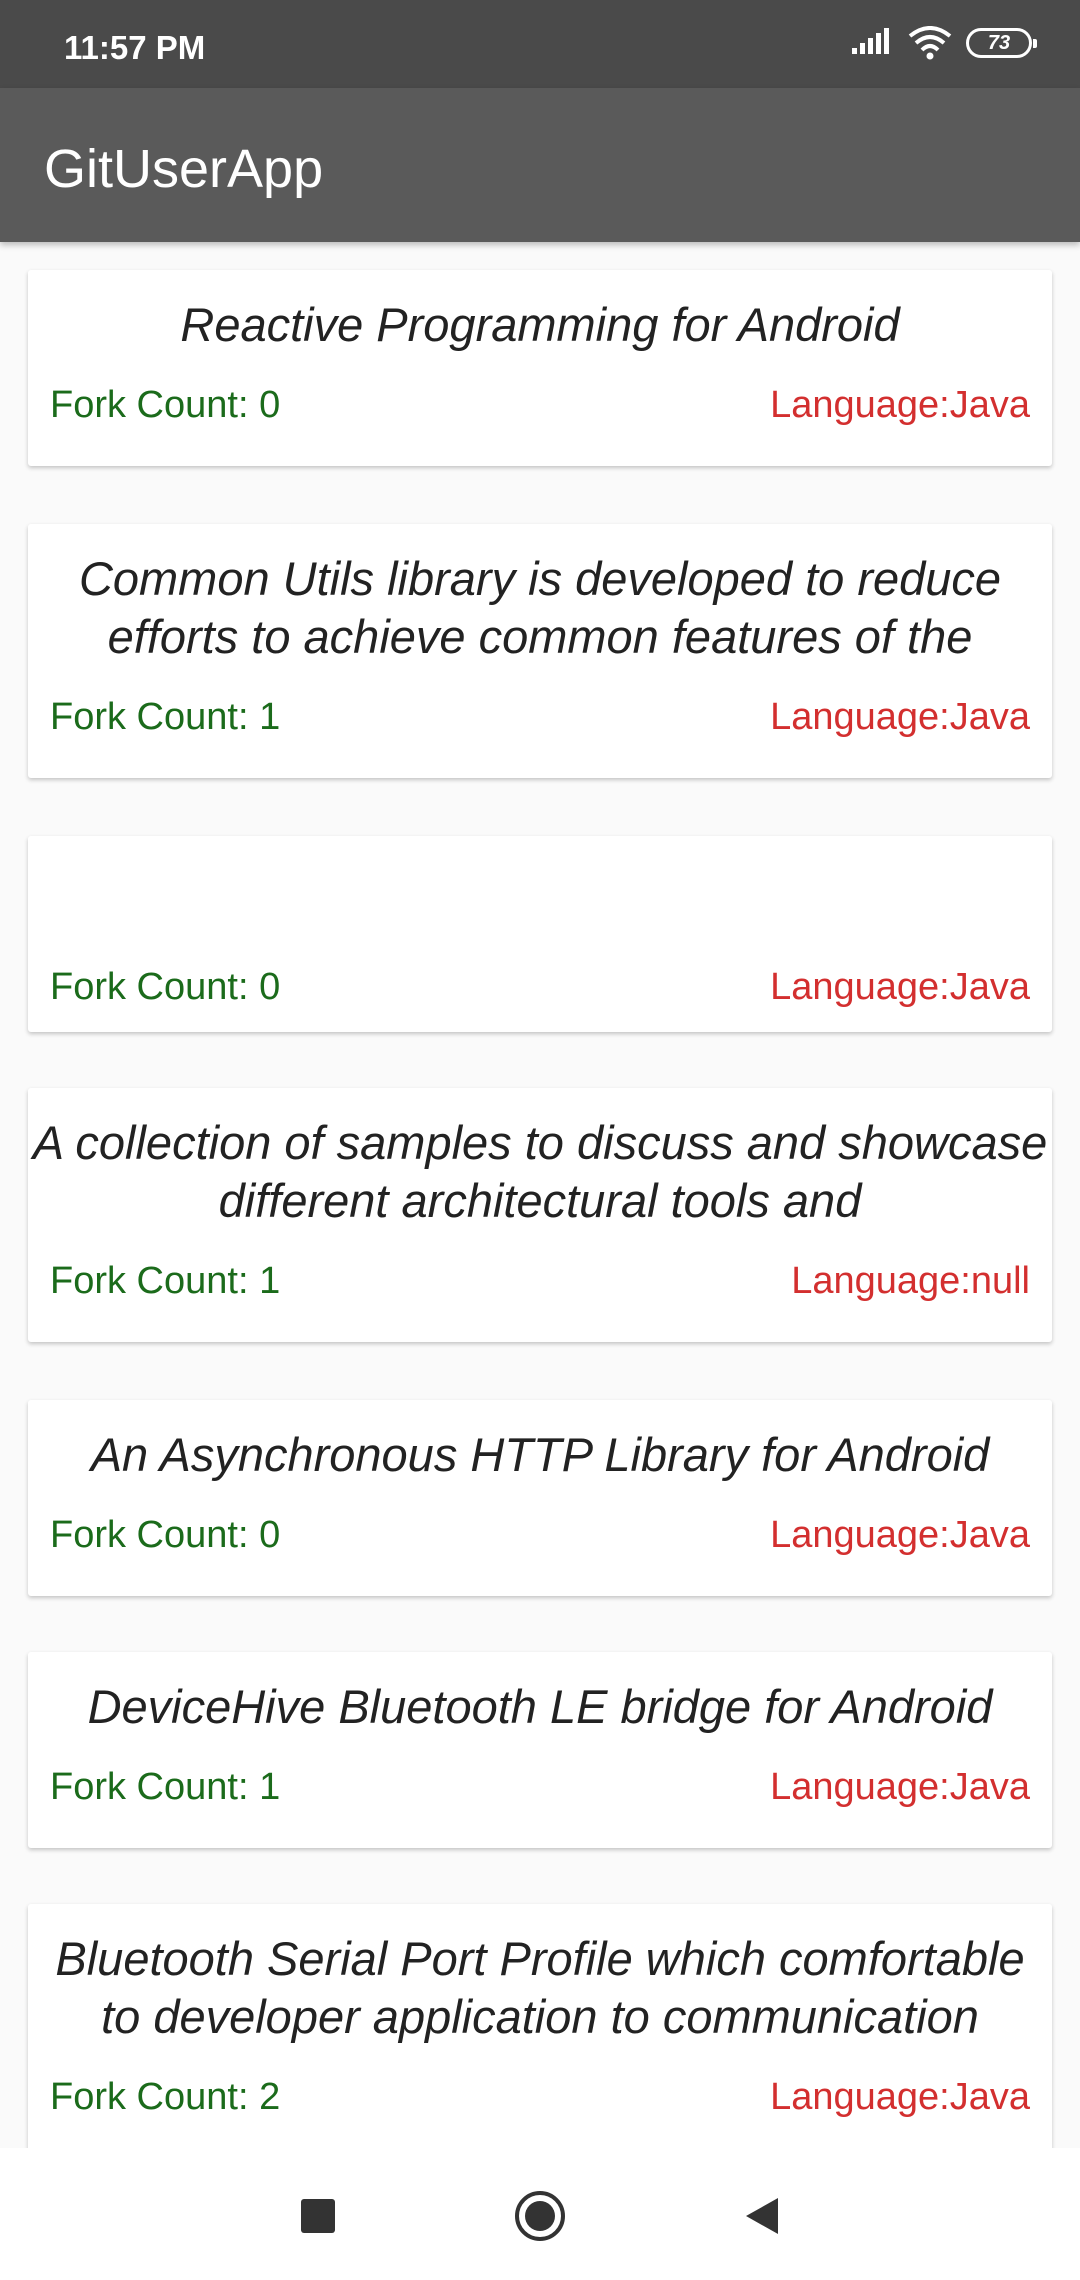 Image resolution: width=1080 pixels, height=2280 pixels. I want to click on app-bar: GitUserApp, so click(540, 165).